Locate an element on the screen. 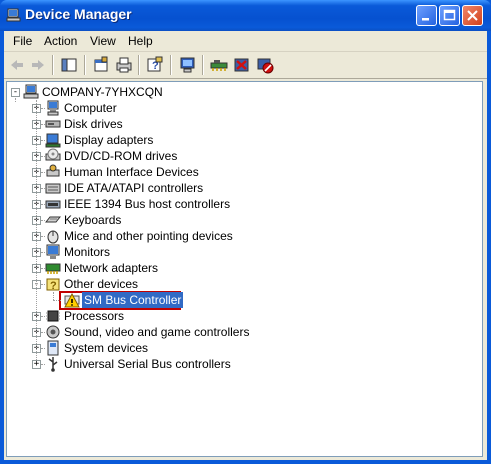 The image size is (491, 464). disable-device-icon is located at coordinates (265, 65).